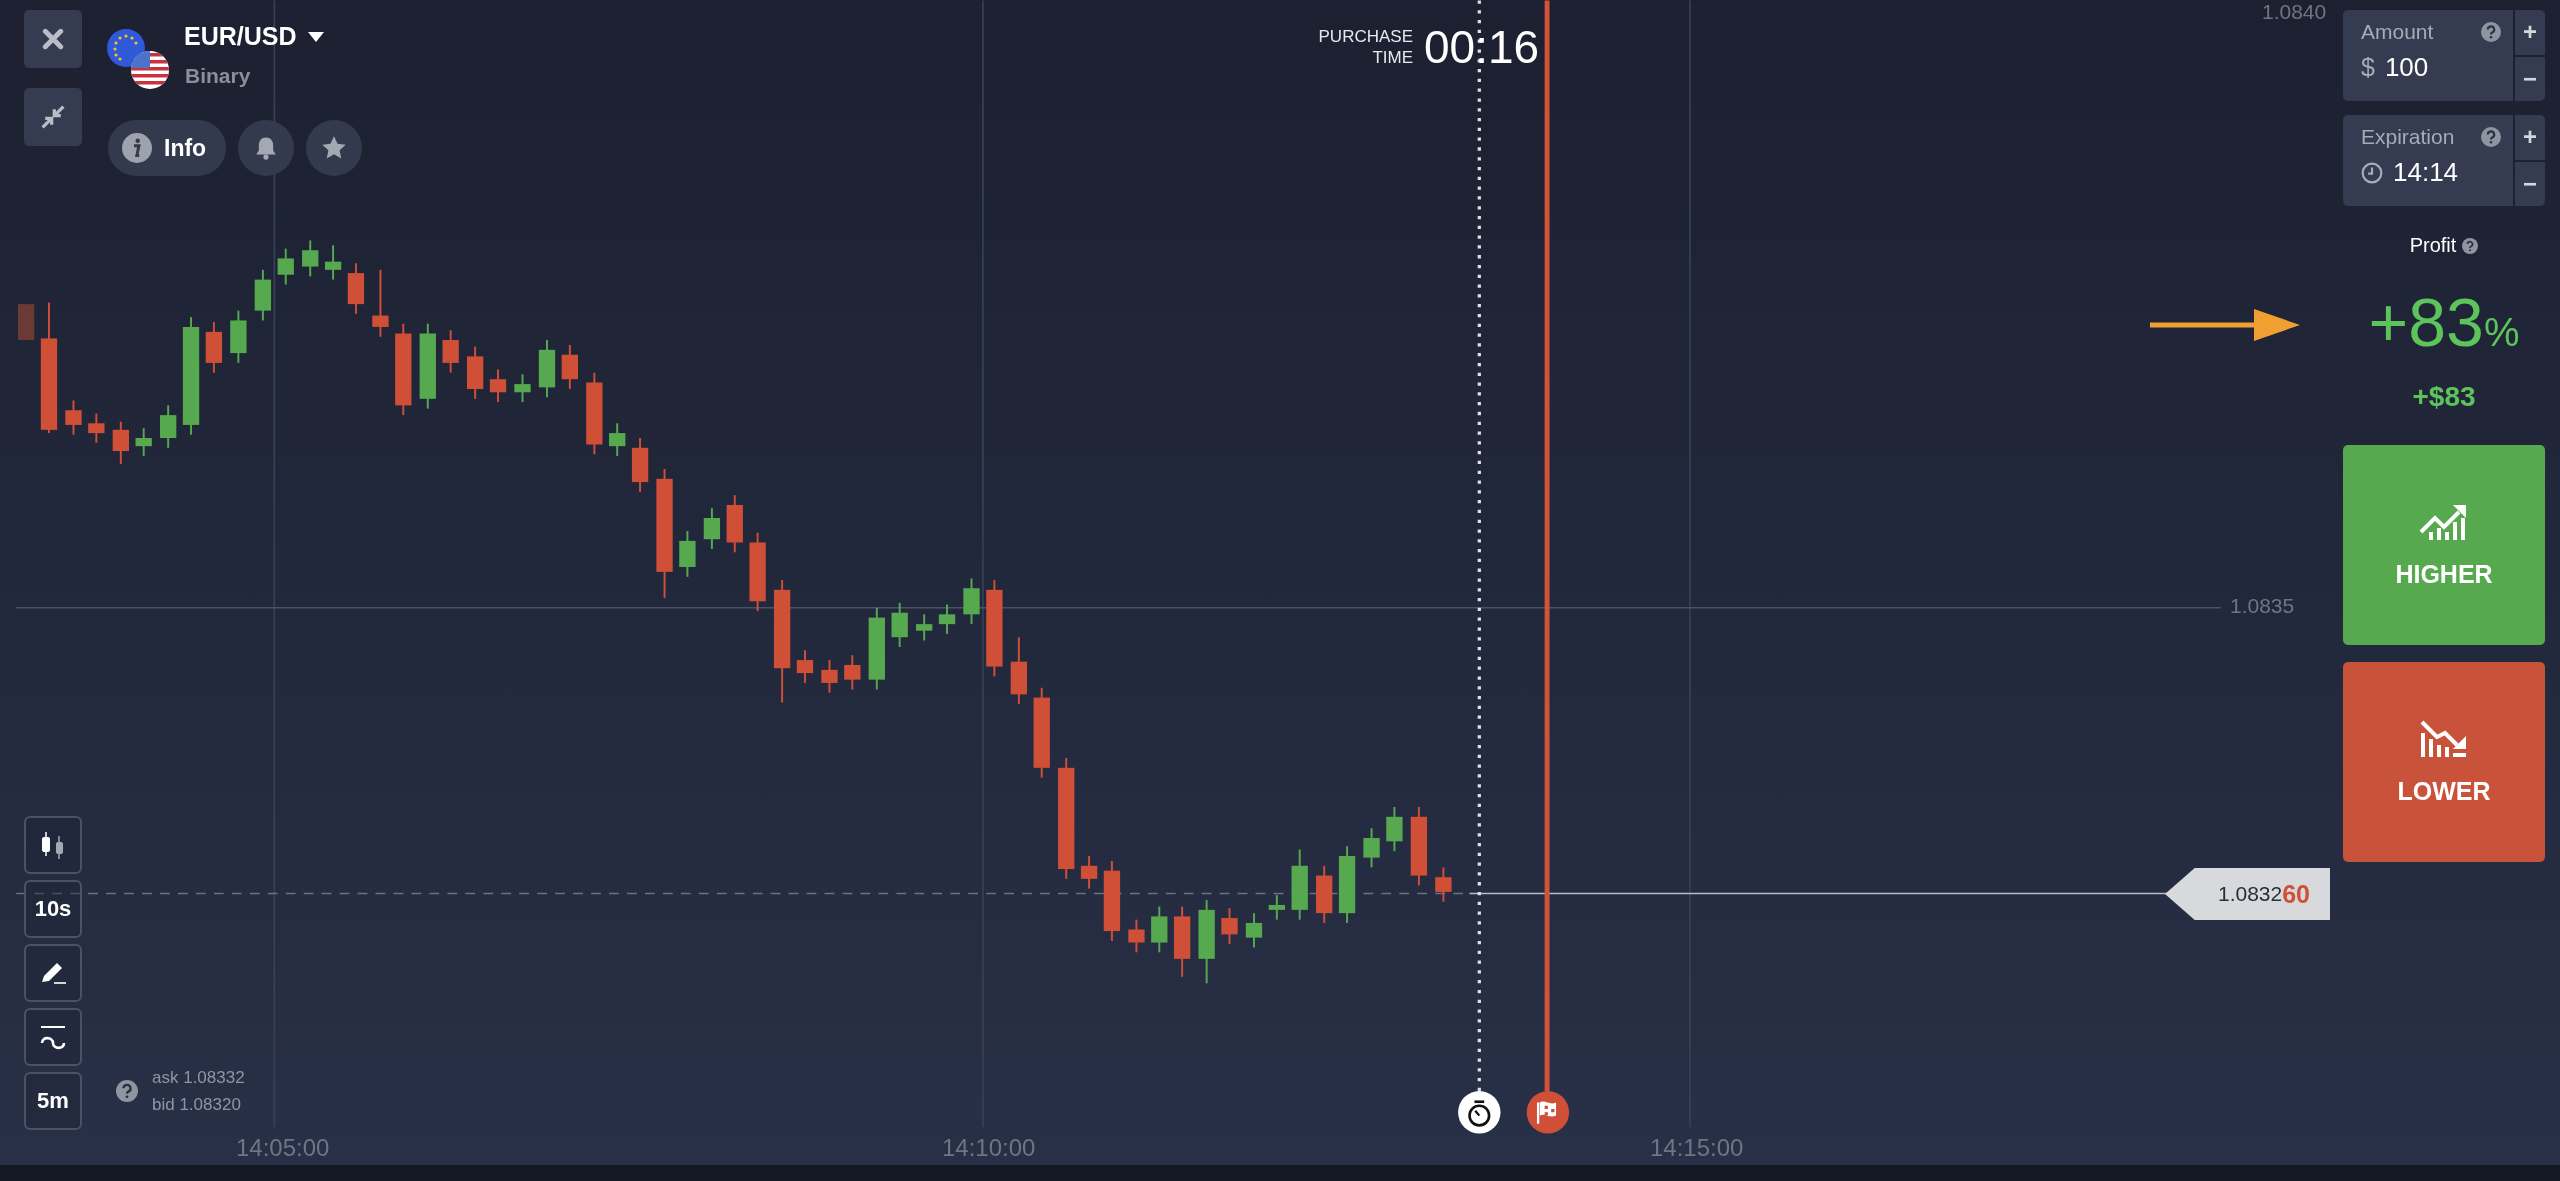 This screenshot has height=1181, width=2560. Describe the element at coordinates (334, 148) in the screenshot. I see `star-icon` at that location.